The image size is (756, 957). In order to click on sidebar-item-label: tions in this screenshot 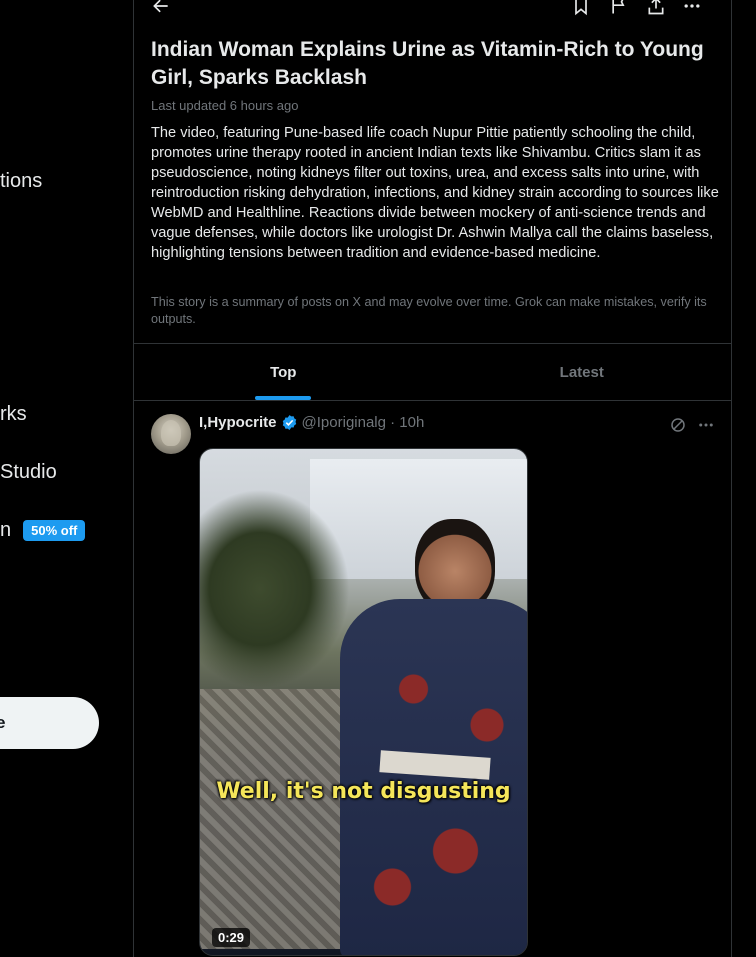, I will do `click(21, 181)`.